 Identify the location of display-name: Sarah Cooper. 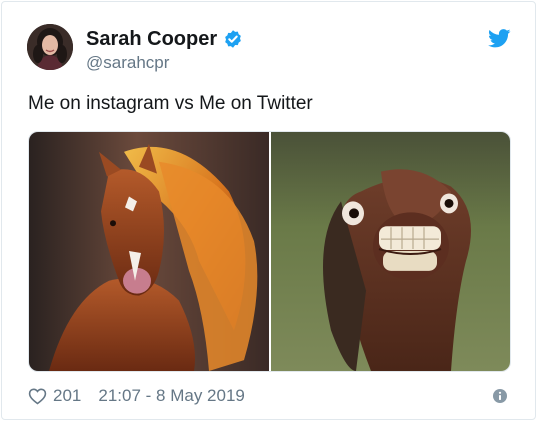
(151, 39).